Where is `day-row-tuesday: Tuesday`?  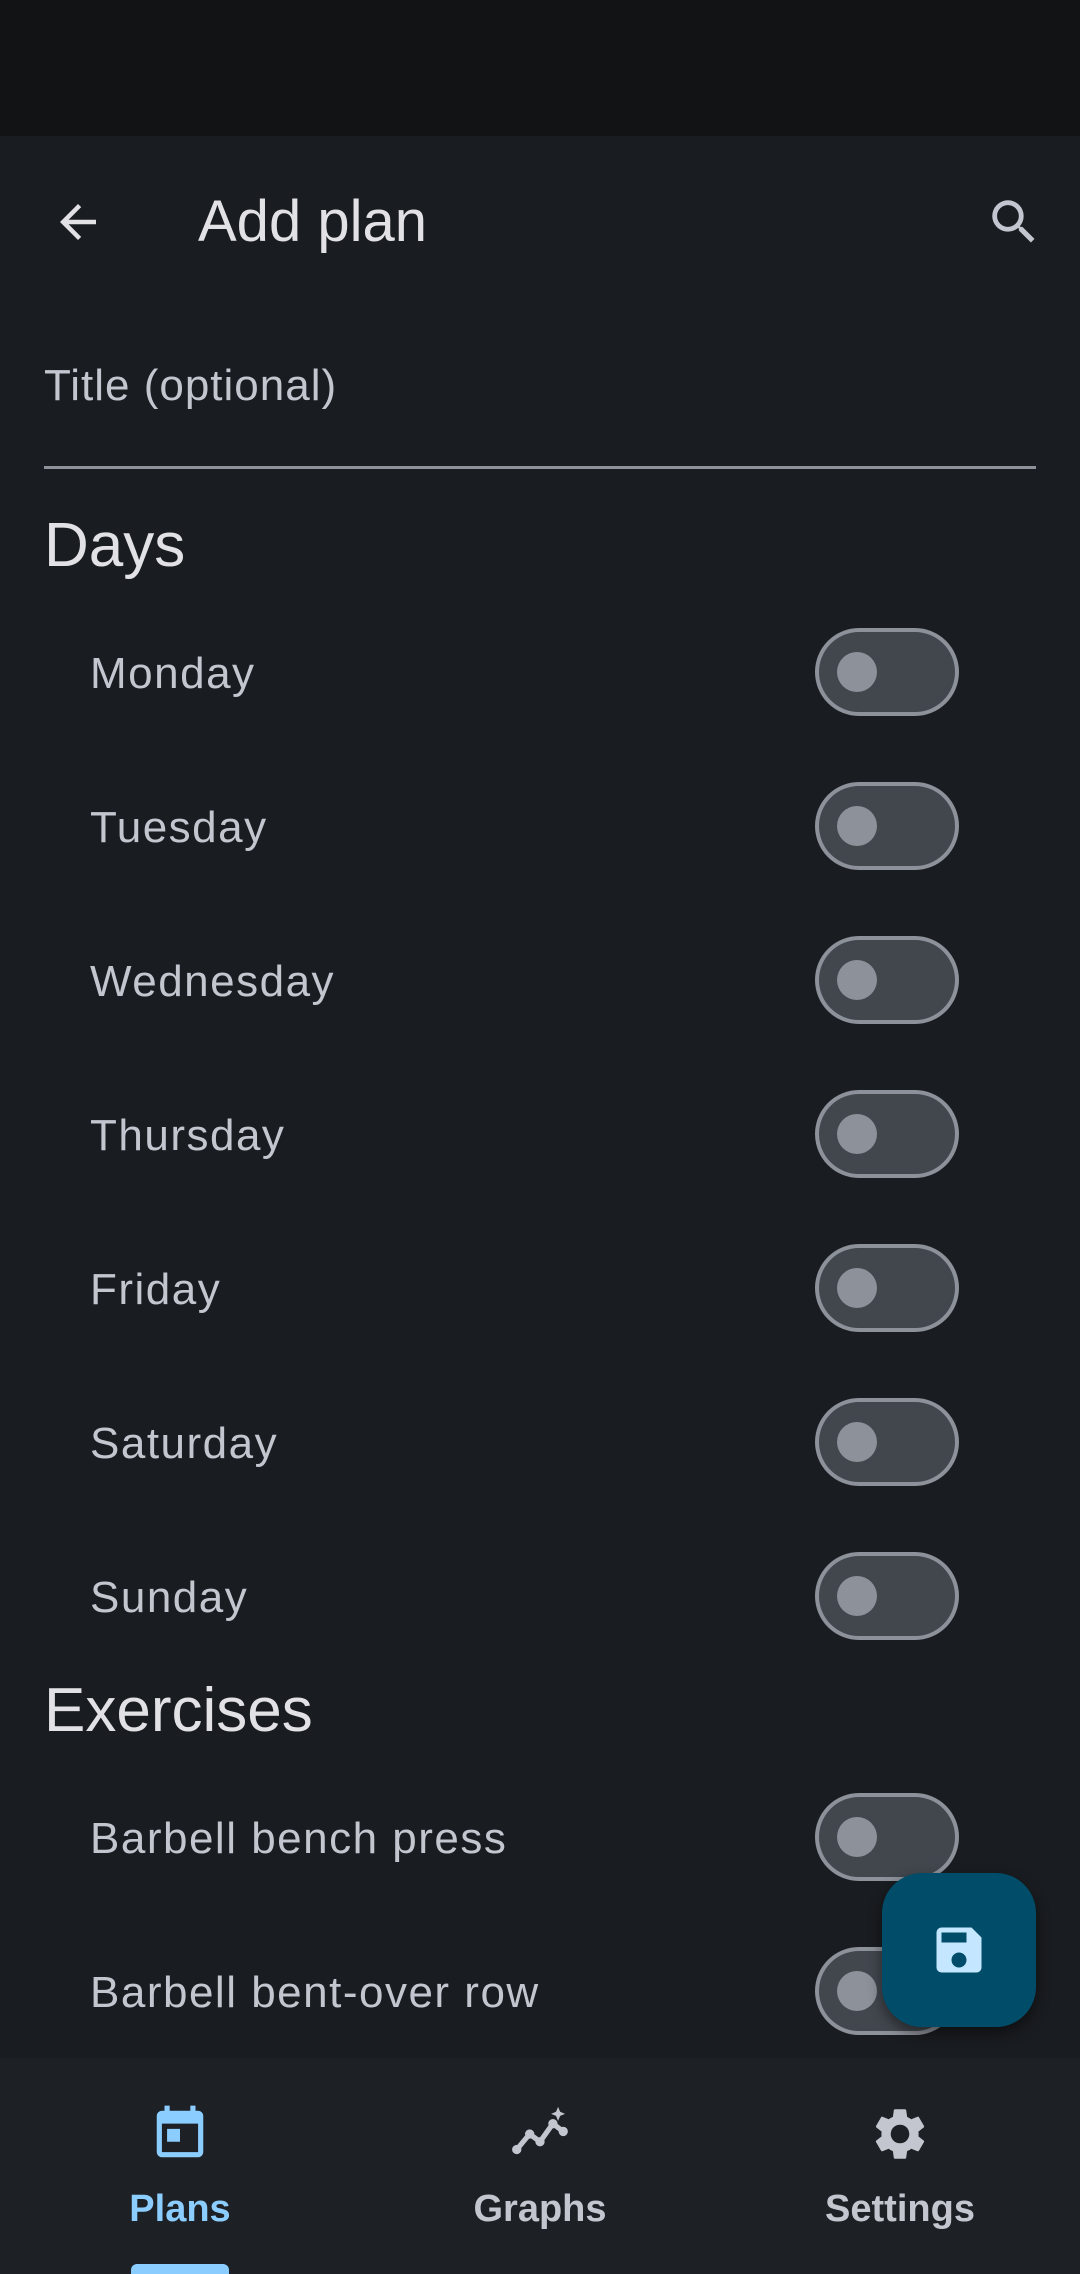 day-row-tuesday: Tuesday is located at coordinates (540, 828).